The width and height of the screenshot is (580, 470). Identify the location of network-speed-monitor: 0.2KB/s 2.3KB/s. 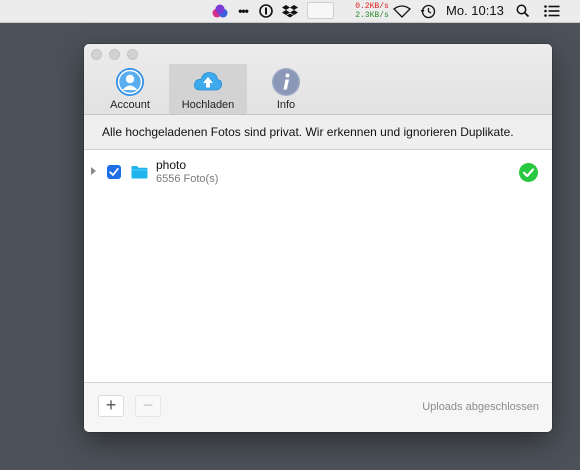
(372, 11).